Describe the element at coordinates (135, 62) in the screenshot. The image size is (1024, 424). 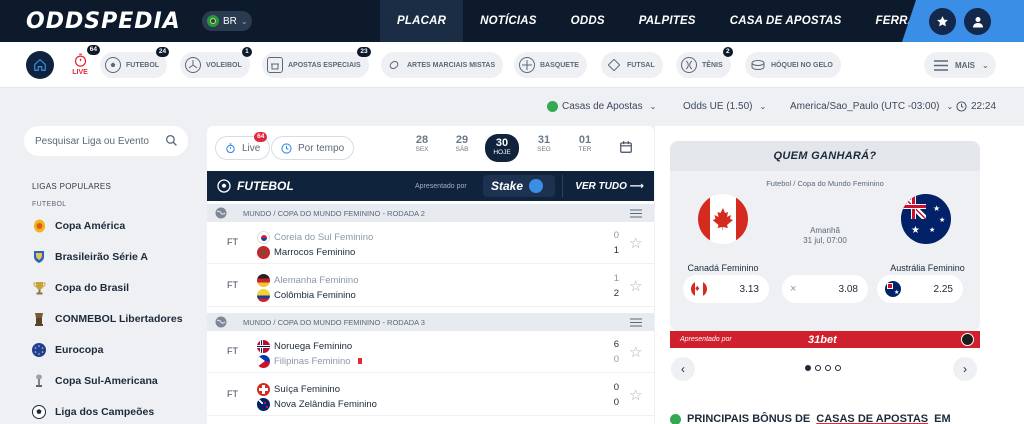
I see `chip-futebol: FUTEBOL 24` at that location.